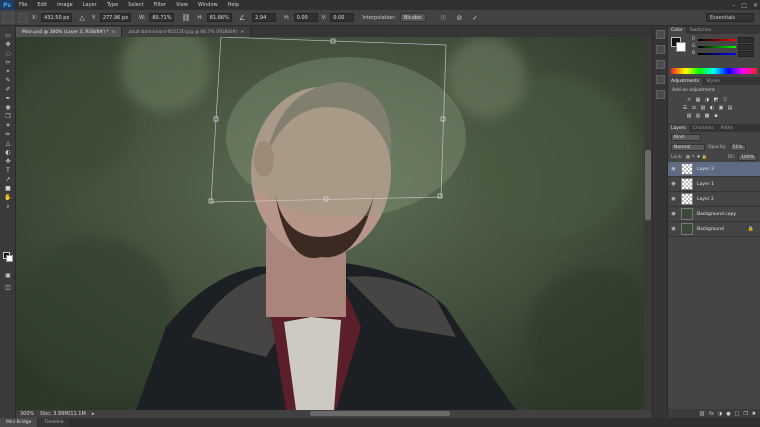 The height and width of the screenshot is (427, 760). What do you see at coordinates (714, 199) in the screenshot?
I see `layer-row-layer-2: ◉ Layer 2` at bounding box center [714, 199].